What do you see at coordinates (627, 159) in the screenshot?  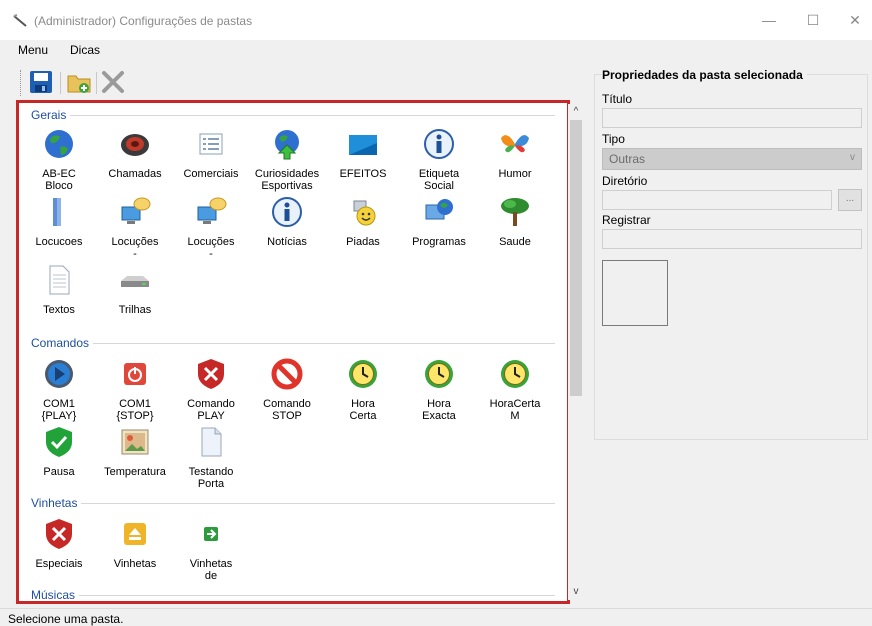 I see `tipo-value: Outras` at bounding box center [627, 159].